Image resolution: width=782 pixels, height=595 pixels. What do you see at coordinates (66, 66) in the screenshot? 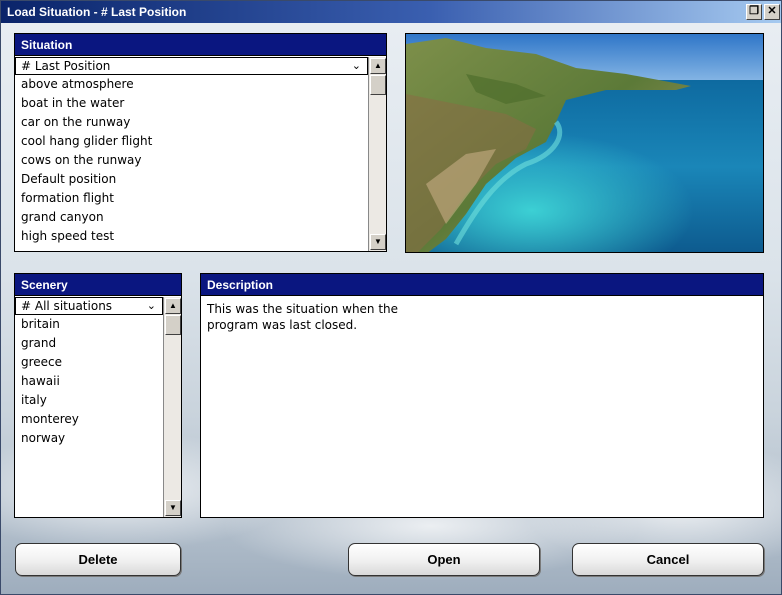
I see `situation-selected: # Last Position` at bounding box center [66, 66].